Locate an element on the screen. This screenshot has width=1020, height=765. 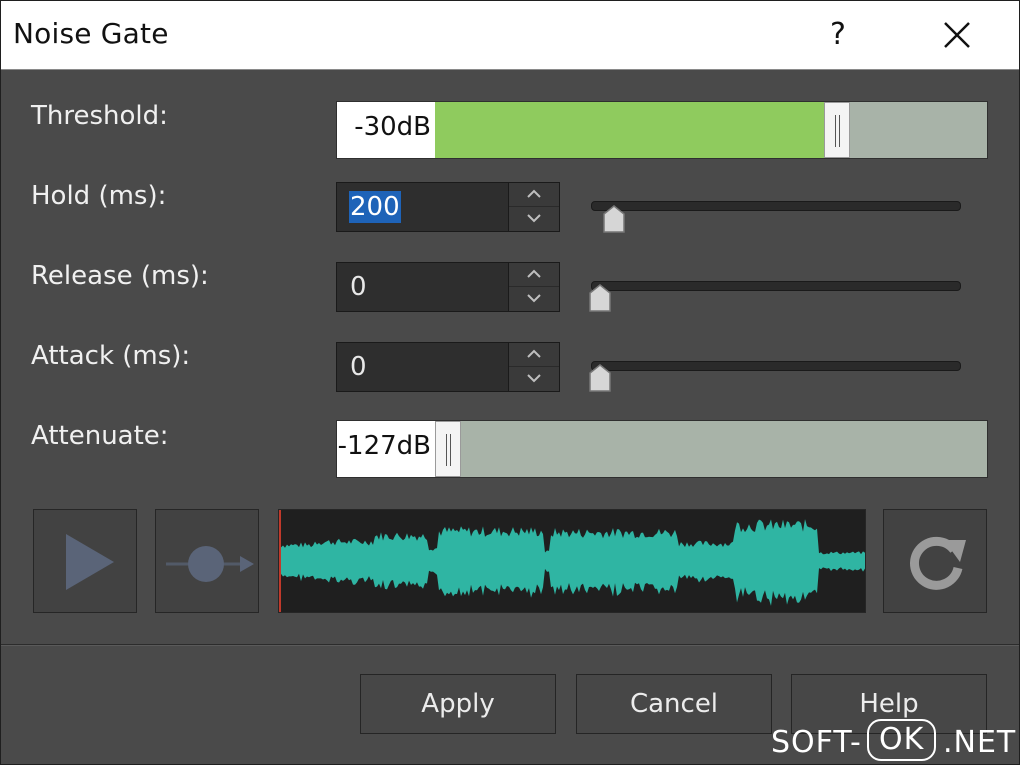
watermark-text-left: SOFT- is located at coordinates (816, 742).